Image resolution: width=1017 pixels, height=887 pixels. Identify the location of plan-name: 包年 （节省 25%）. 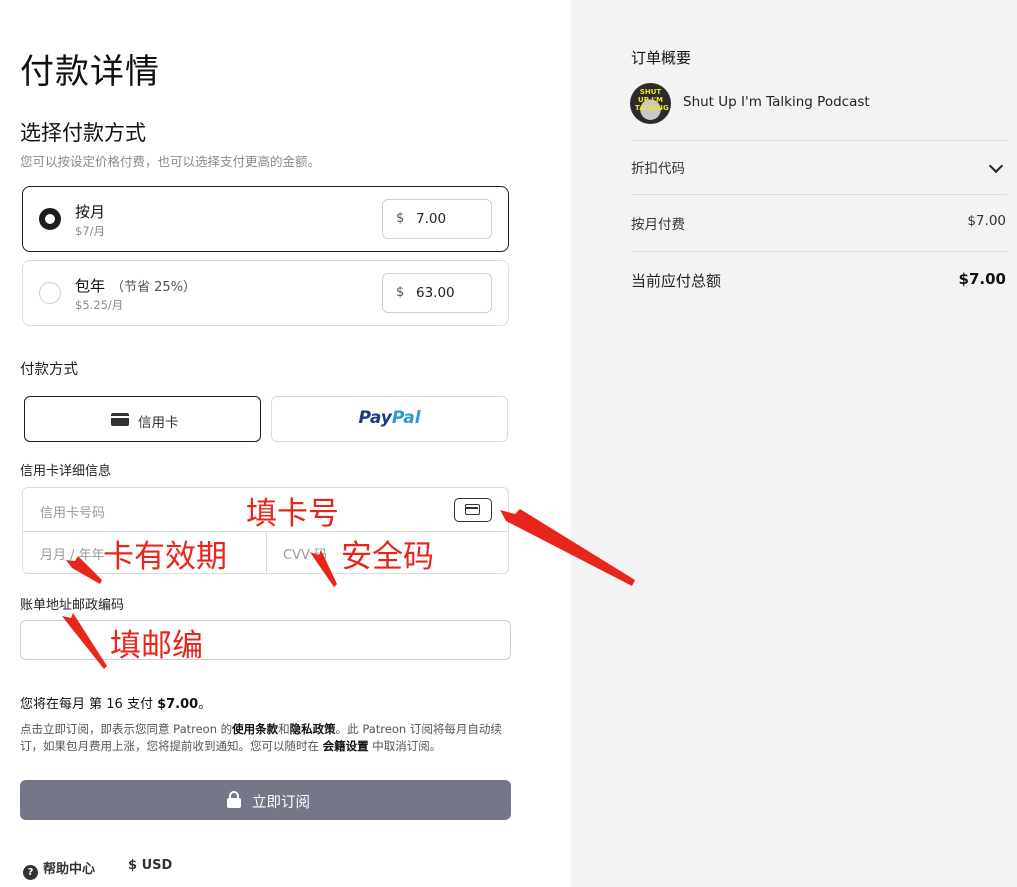
(136, 286).